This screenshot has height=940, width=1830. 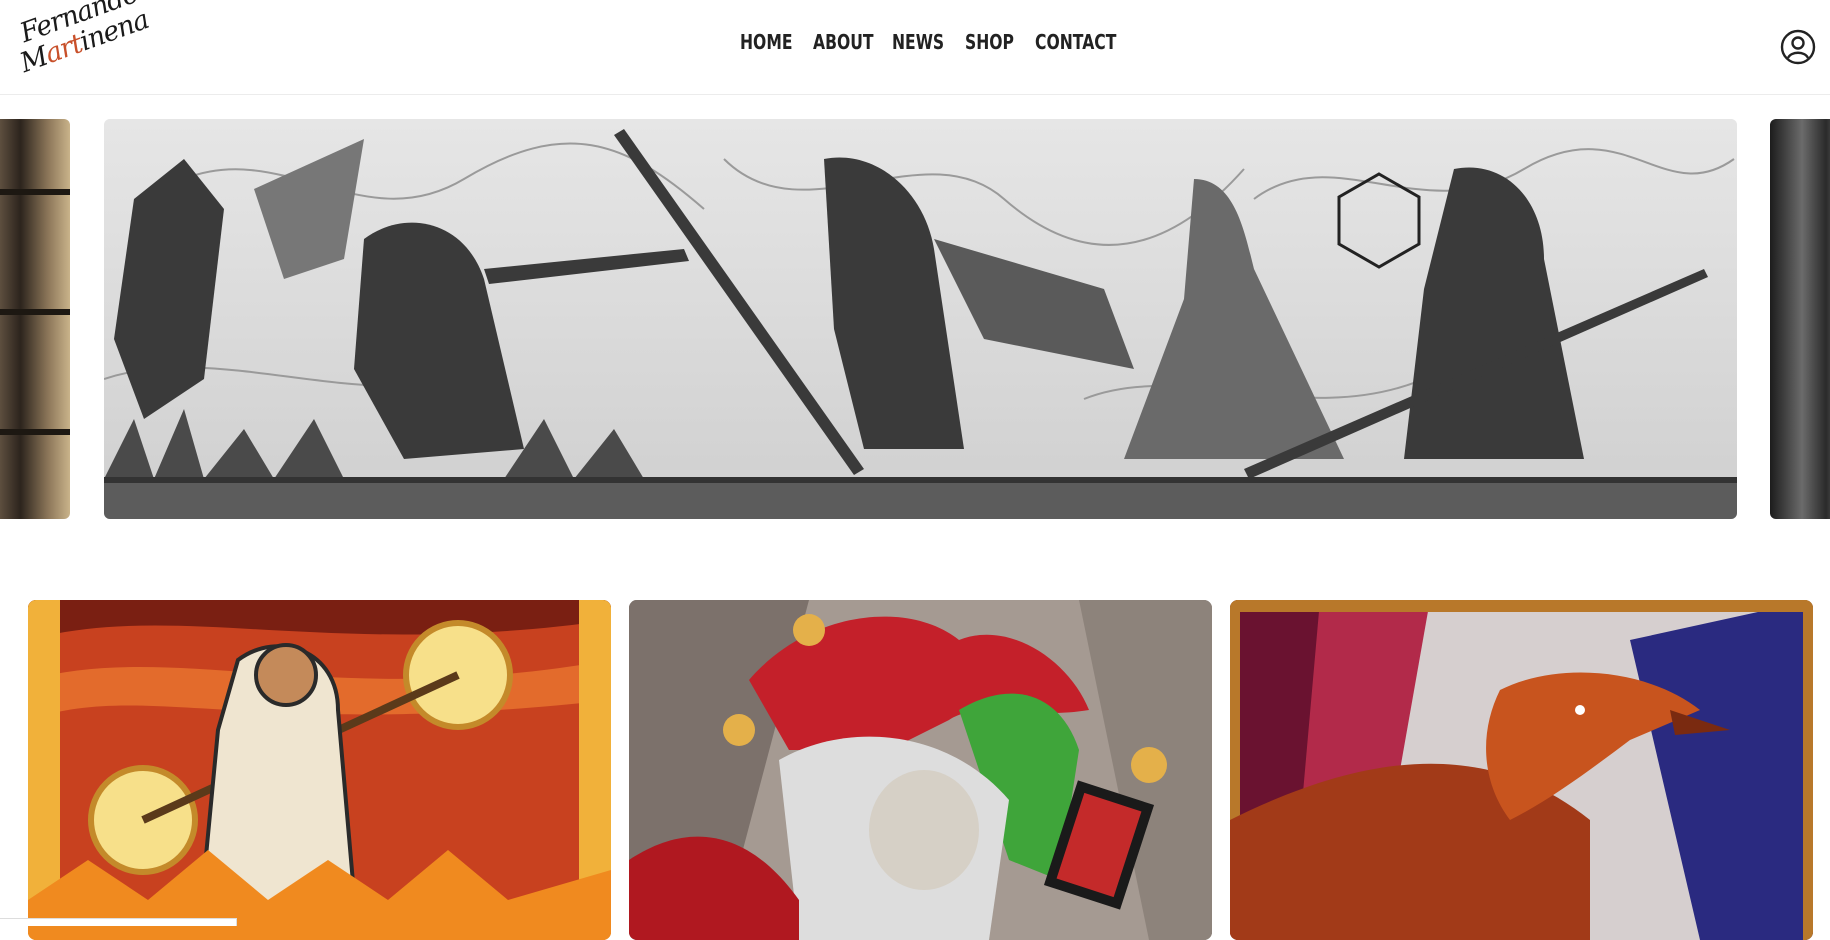 I want to click on user-account-icon, so click(x=1798, y=47).